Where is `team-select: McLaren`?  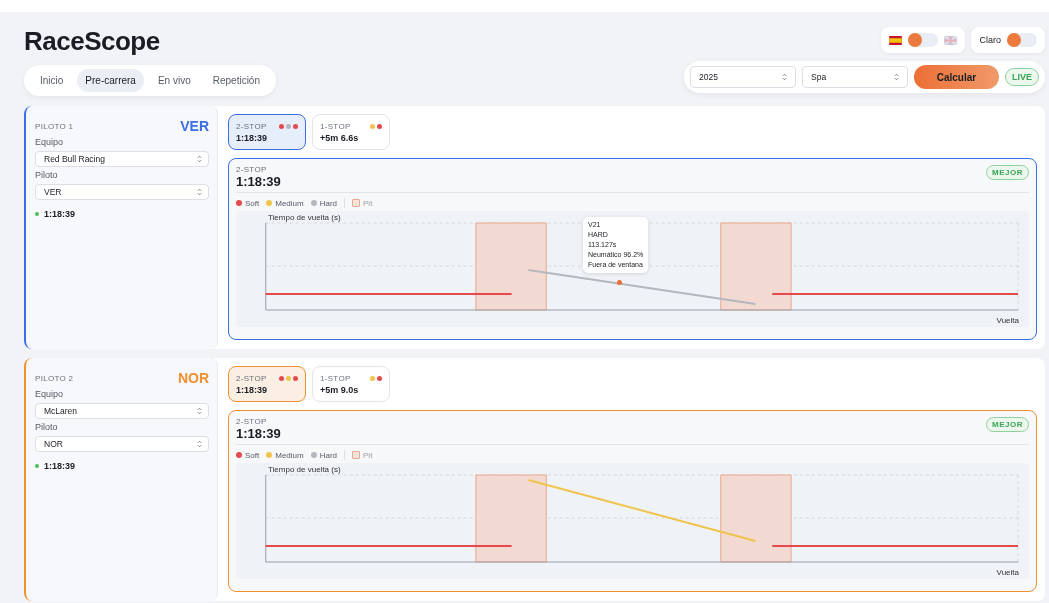
team-select: McLaren is located at coordinates (122, 411).